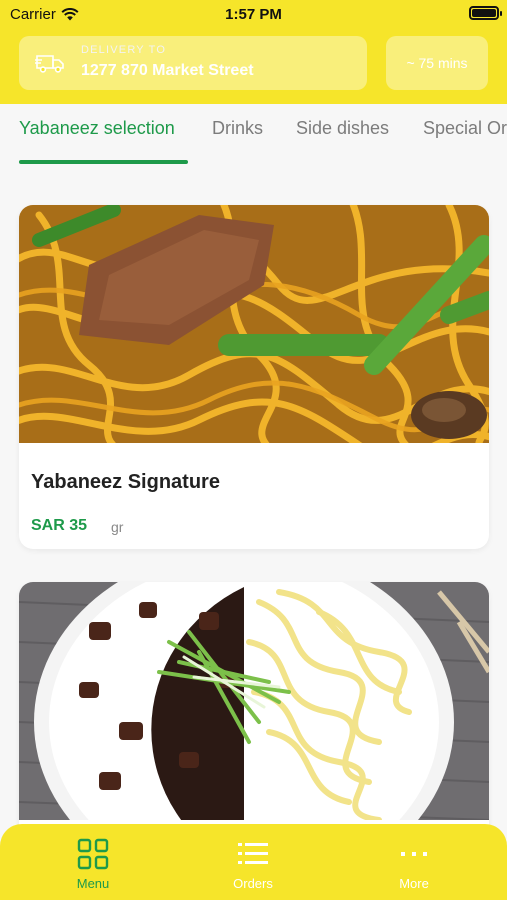 The image size is (507, 900). What do you see at coordinates (103, 162) in the screenshot?
I see `active-tab-indicator` at bounding box center [103, 162].